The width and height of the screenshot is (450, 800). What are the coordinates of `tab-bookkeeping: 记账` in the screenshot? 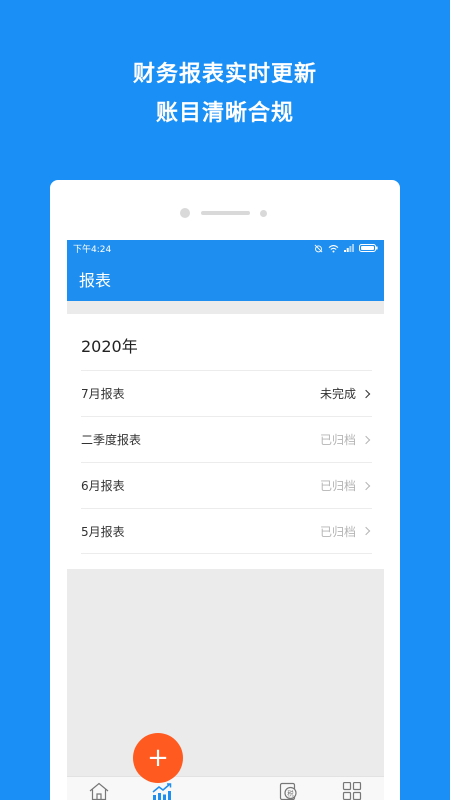 It's located at (225, 788).